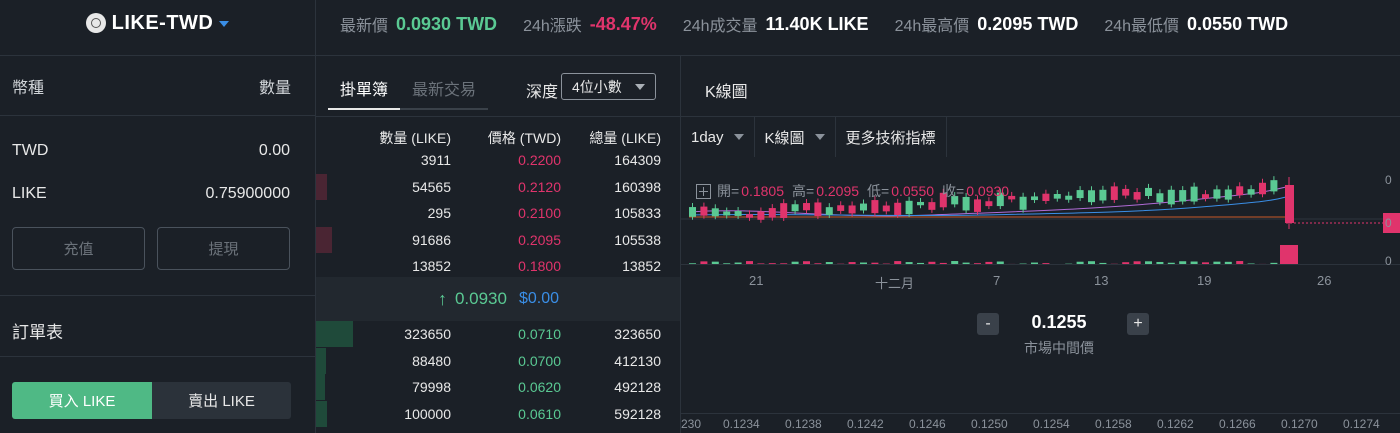 This screenshot has width=1400, height=433. I want to click on order-price: 0.2095, so click(539, 239).